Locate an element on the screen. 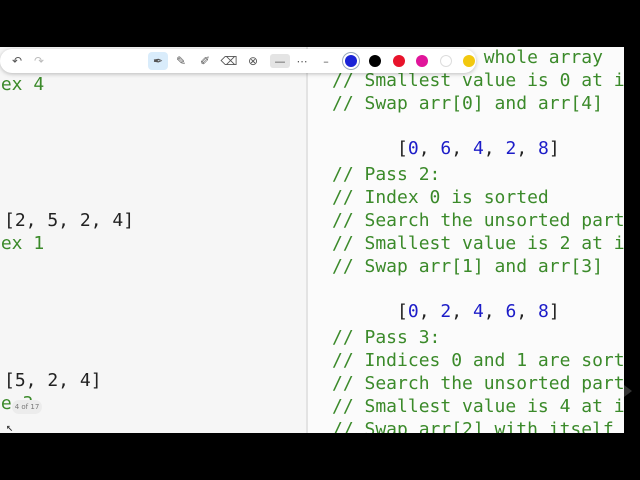 The width and height of the screenshot is (640, 480). undo-icon: ↶ is located at coordinates (17, 61).